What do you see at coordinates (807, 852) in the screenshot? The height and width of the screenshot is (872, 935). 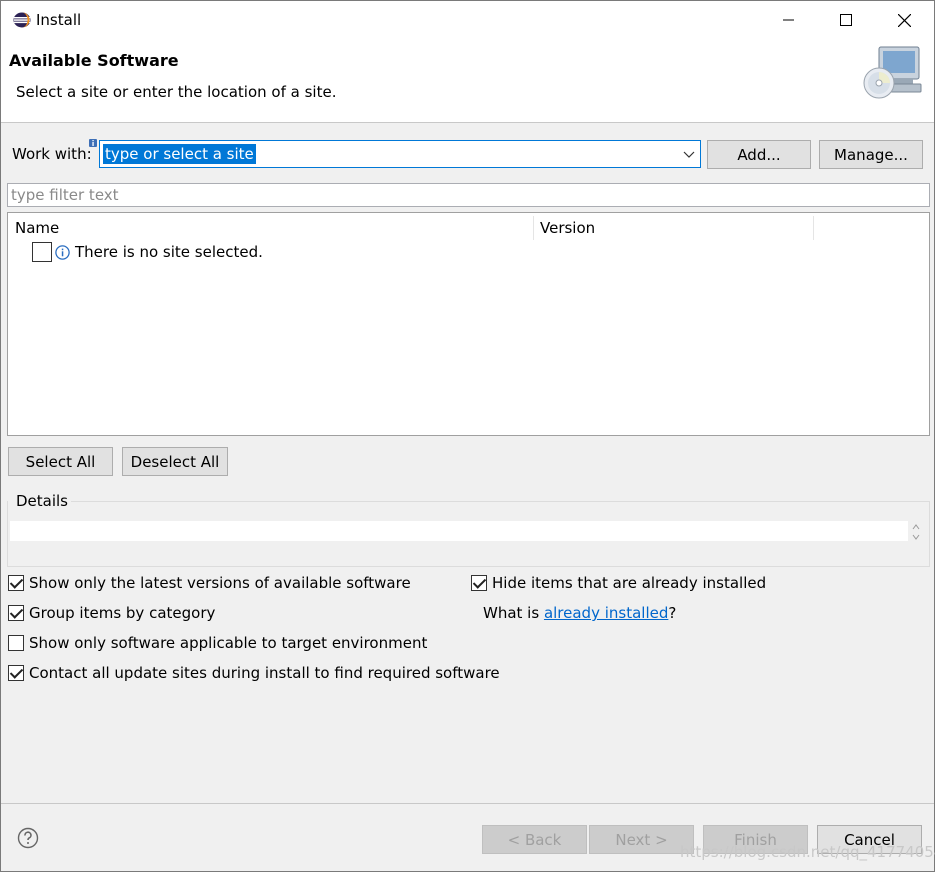 I see `watermark: https://blog.csdn.net/qq_41774054` at bounding box center [807, 852].